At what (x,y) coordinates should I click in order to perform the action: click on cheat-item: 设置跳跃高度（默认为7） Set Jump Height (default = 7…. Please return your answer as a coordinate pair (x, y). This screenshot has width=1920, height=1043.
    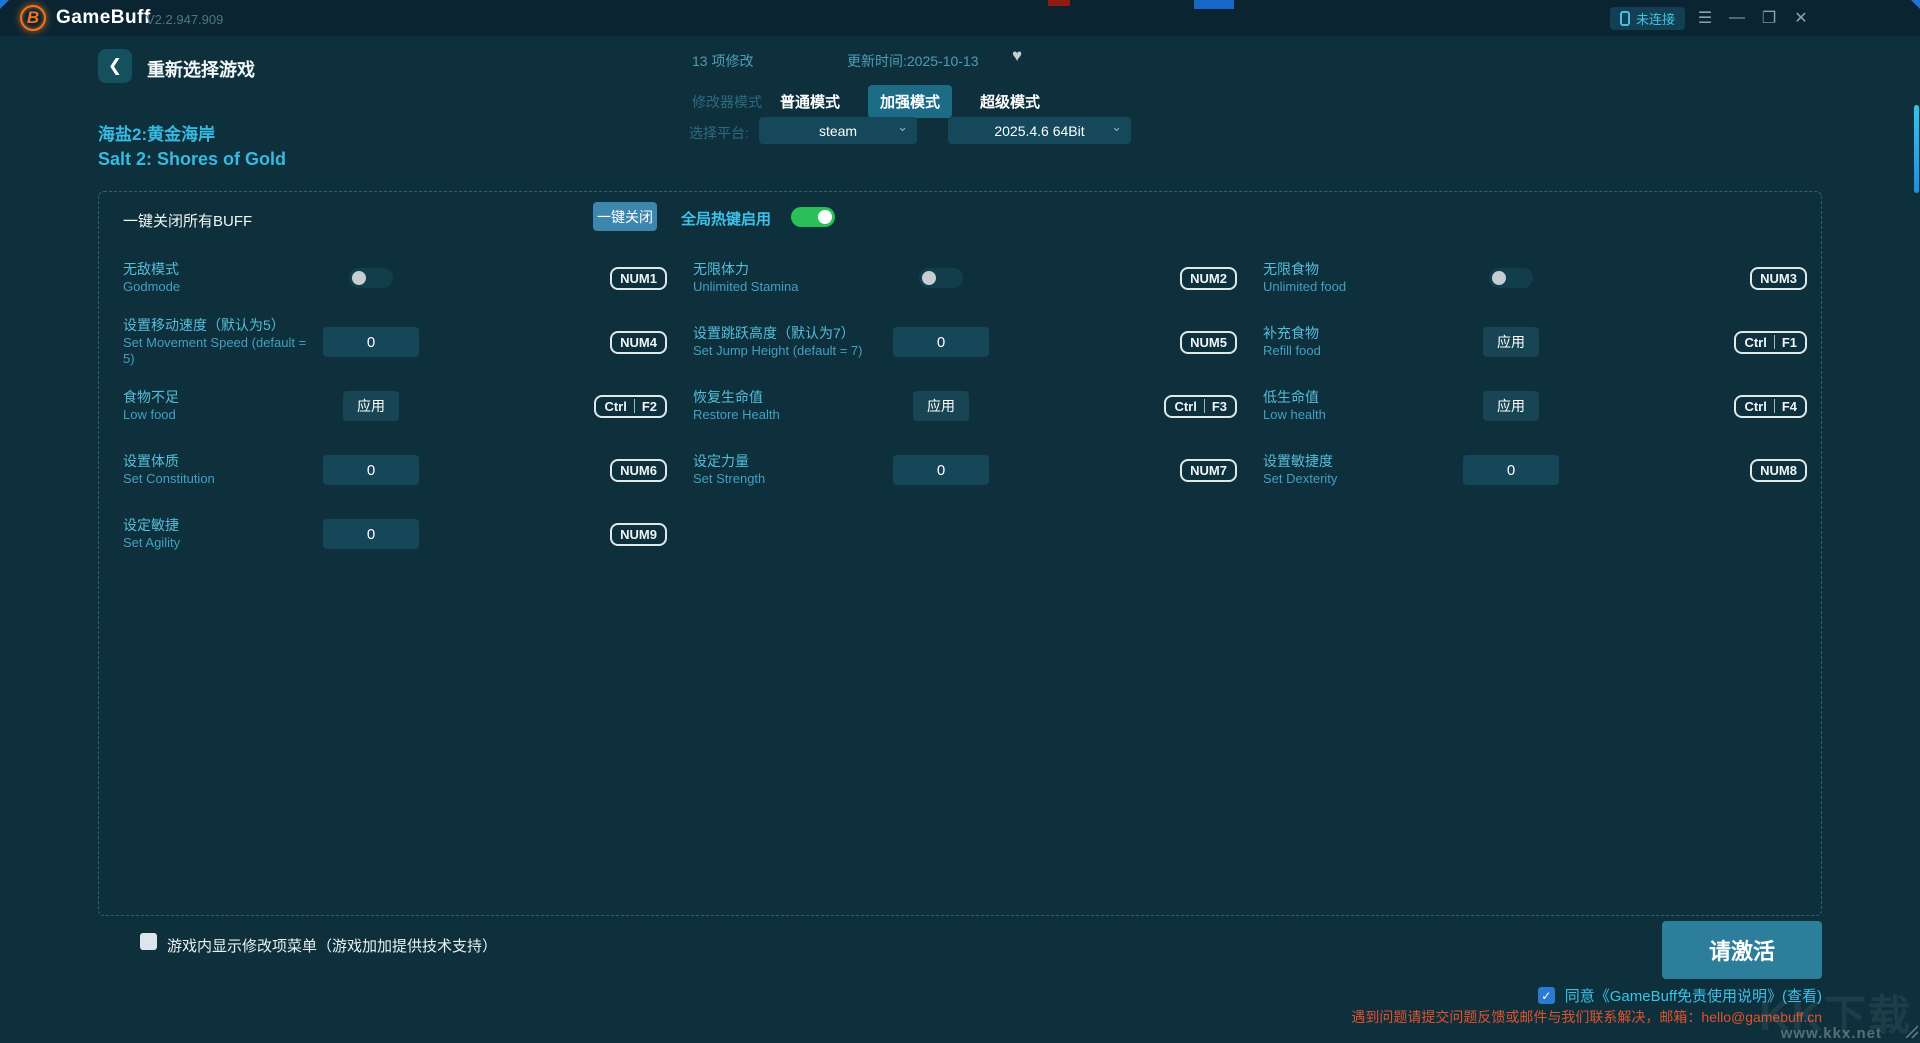
    Looking at the image, I should click on (965, 342).